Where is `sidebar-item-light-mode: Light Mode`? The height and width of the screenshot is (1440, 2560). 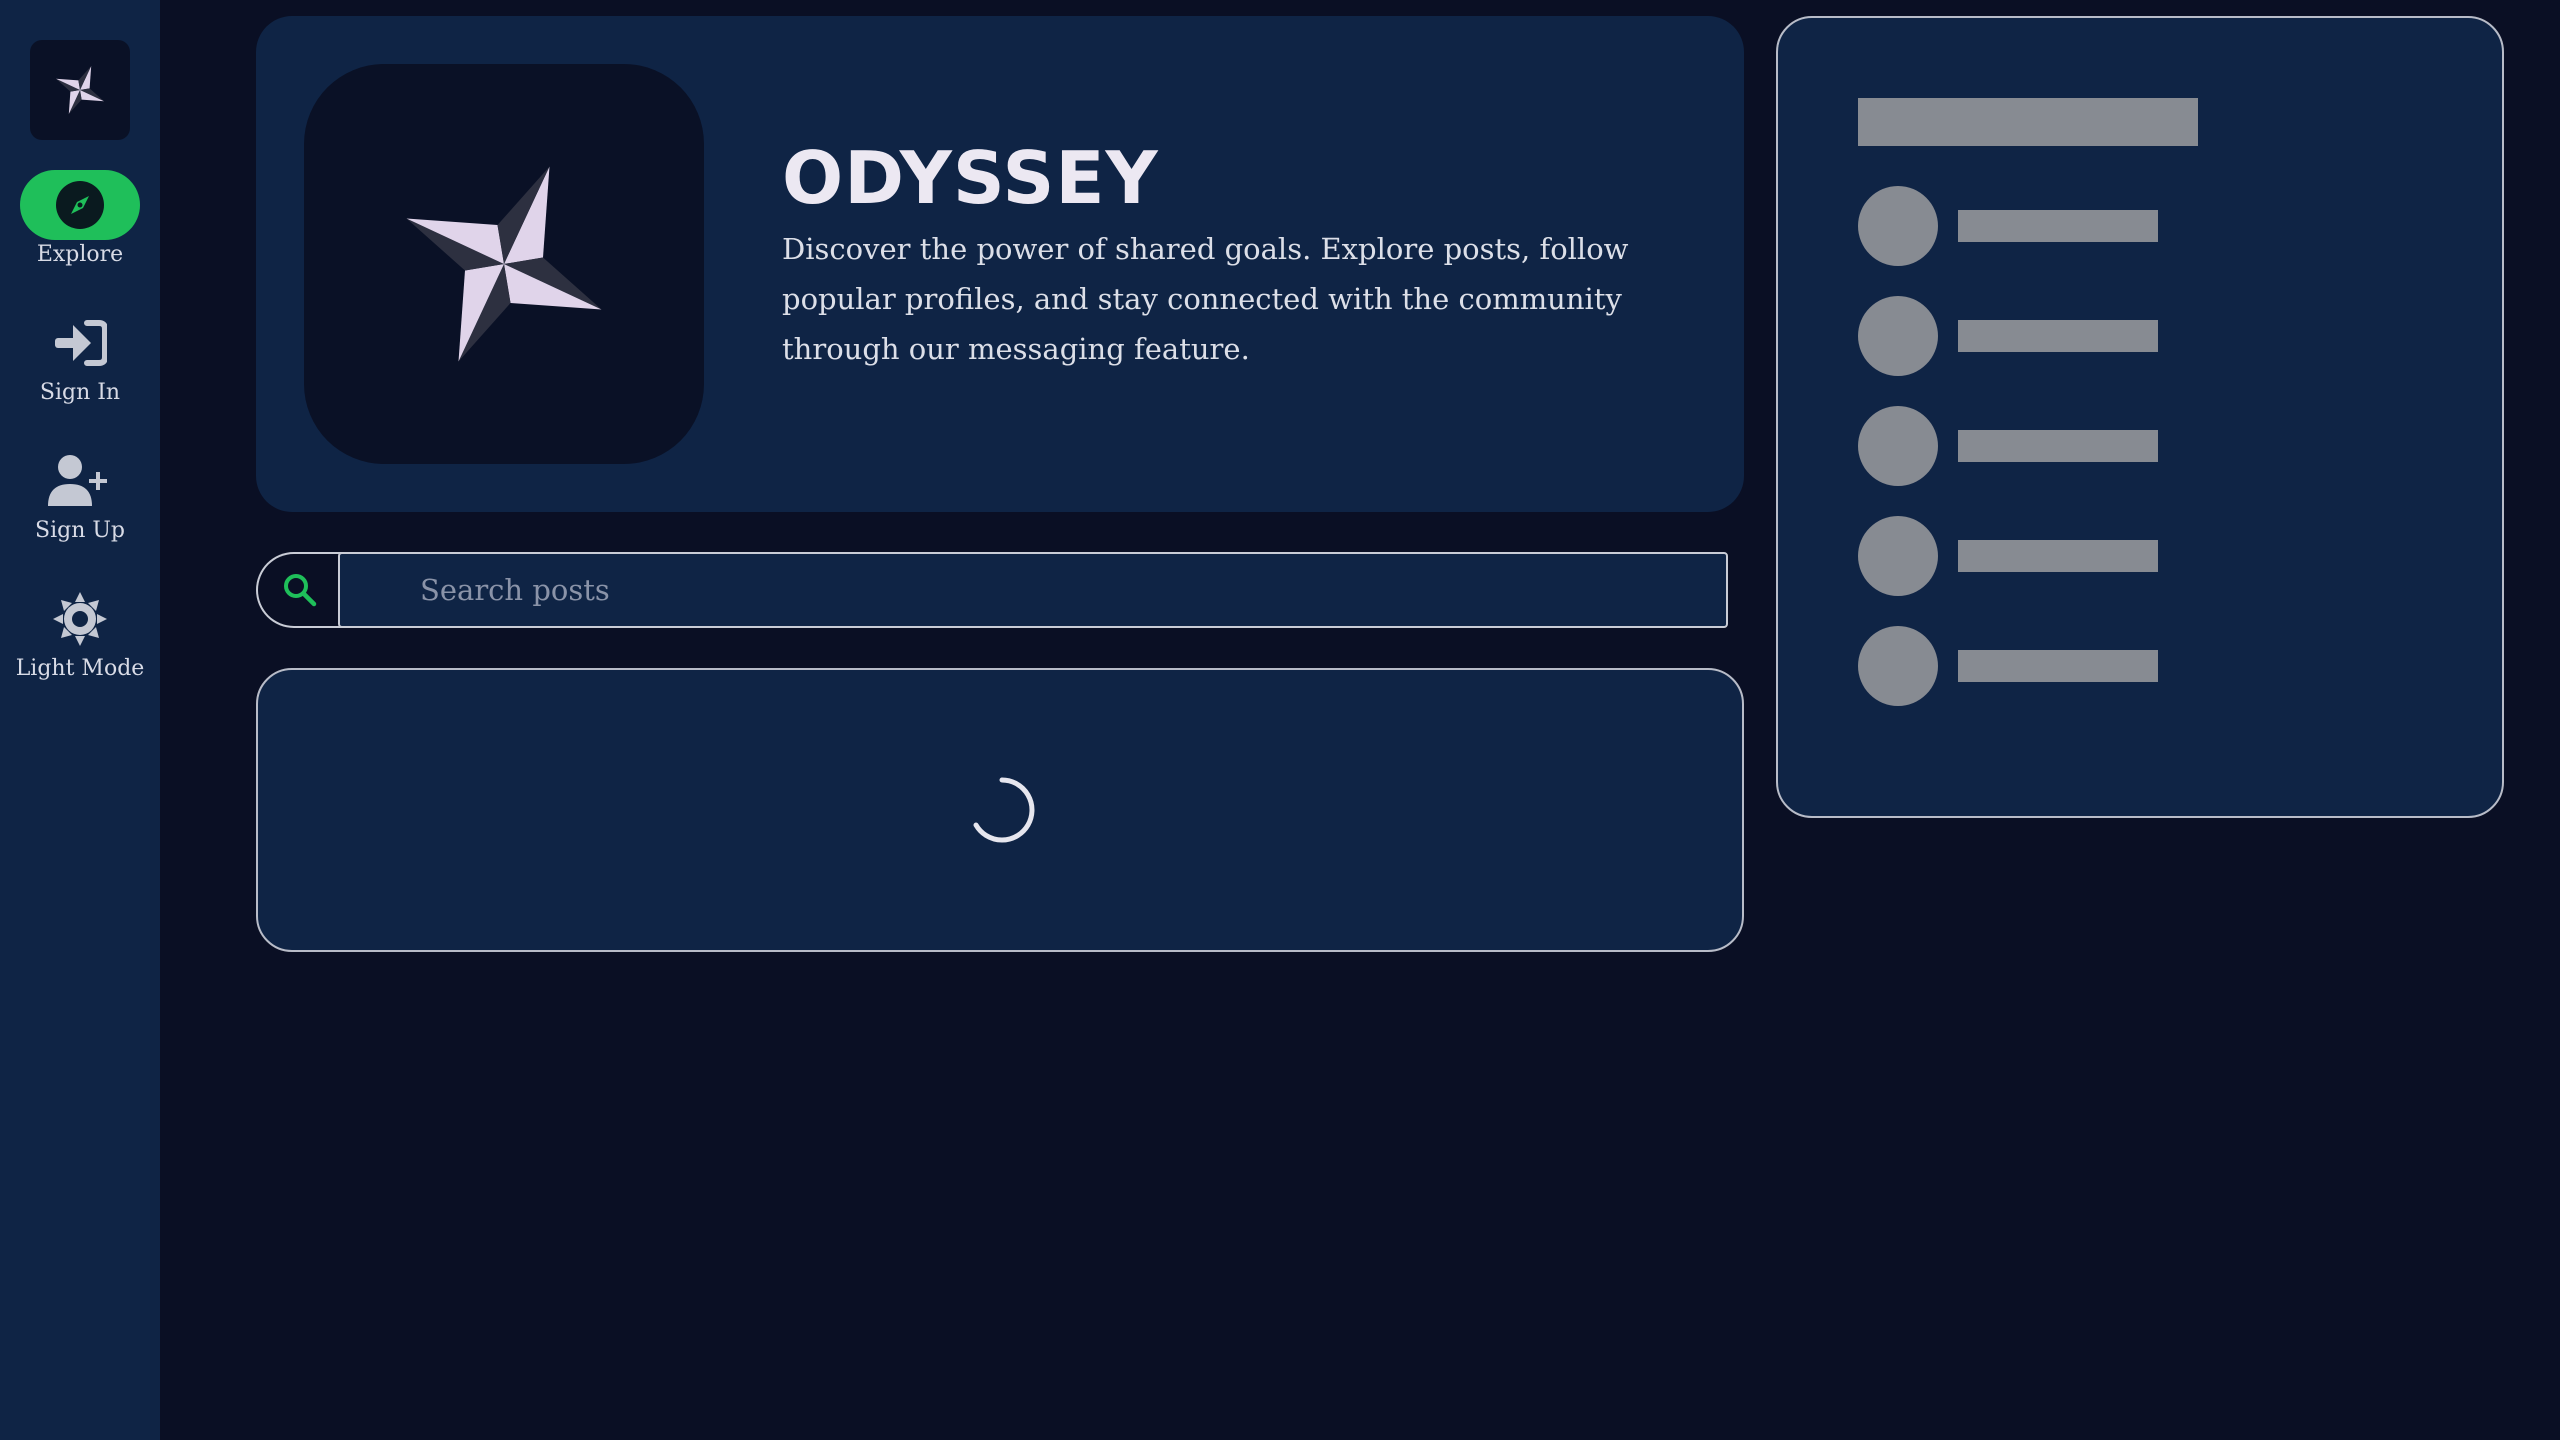
sidebar-item-light-mode: Light Mode is located at coordinates (80, 632).